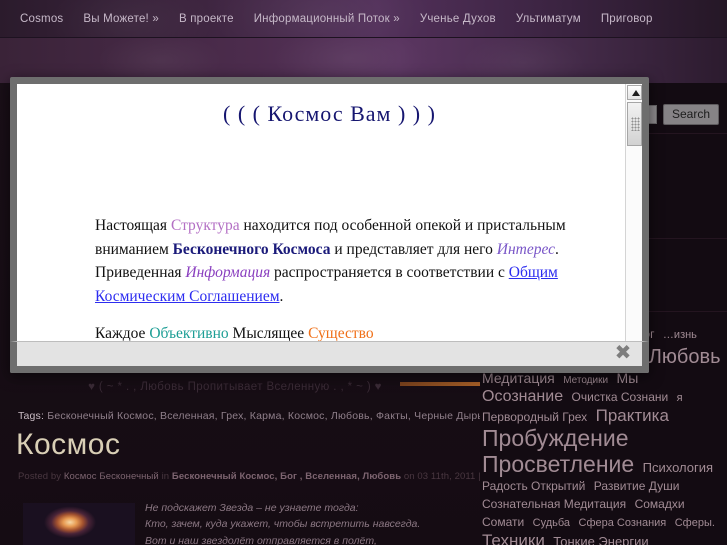 The height and width of the screenshot is (545, 727). Describe the element at coordinates (79, 524) in the screenshot. I see `post-thumbnail-nebula` at that location.